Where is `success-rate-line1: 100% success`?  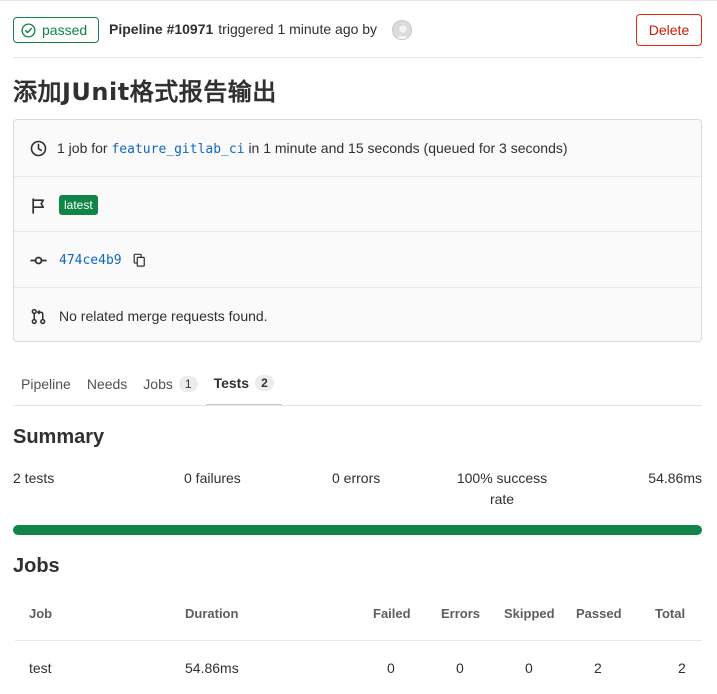 success-rate-line1: 100% success is located at coordinates (502, 478).